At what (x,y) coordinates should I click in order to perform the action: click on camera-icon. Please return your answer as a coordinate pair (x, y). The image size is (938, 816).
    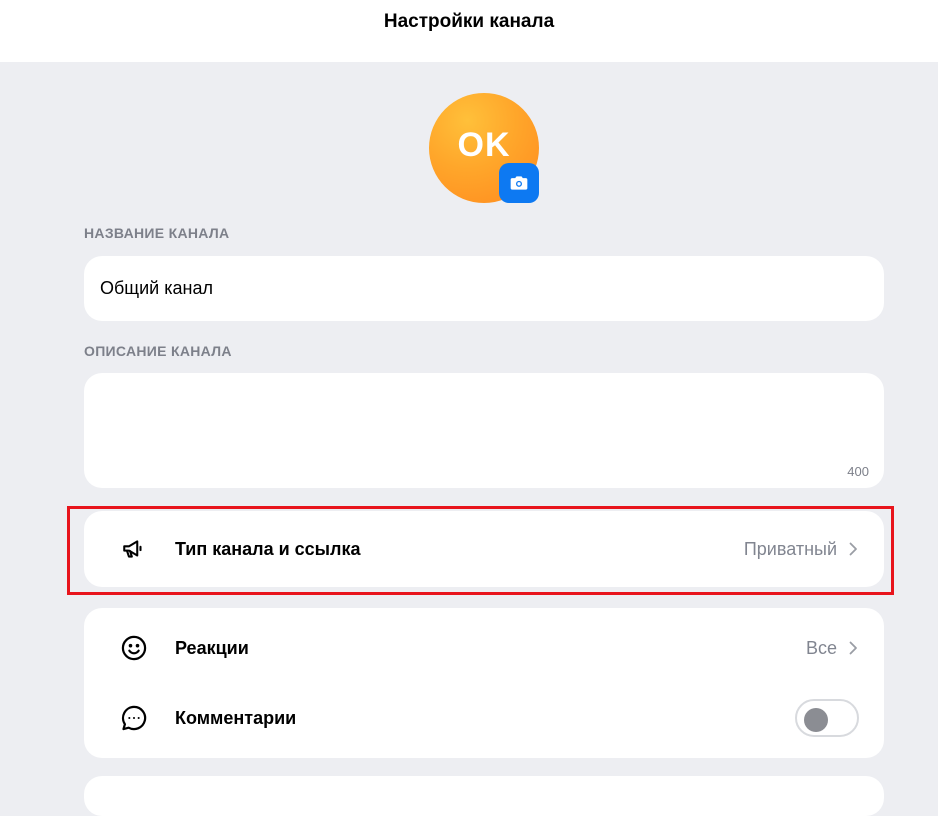
    Looking at the image, I should click on (519, 183).